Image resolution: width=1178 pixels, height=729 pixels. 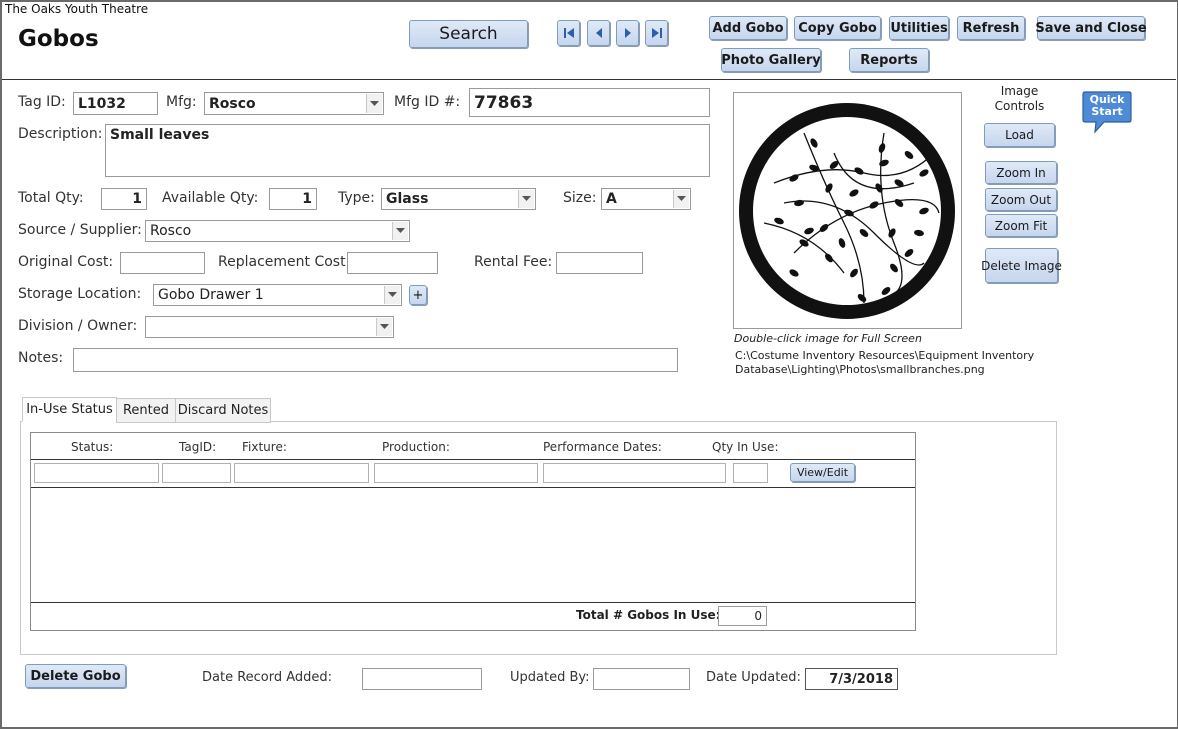 I want to click on gobo-image-frame, so click(x=847, y=210).